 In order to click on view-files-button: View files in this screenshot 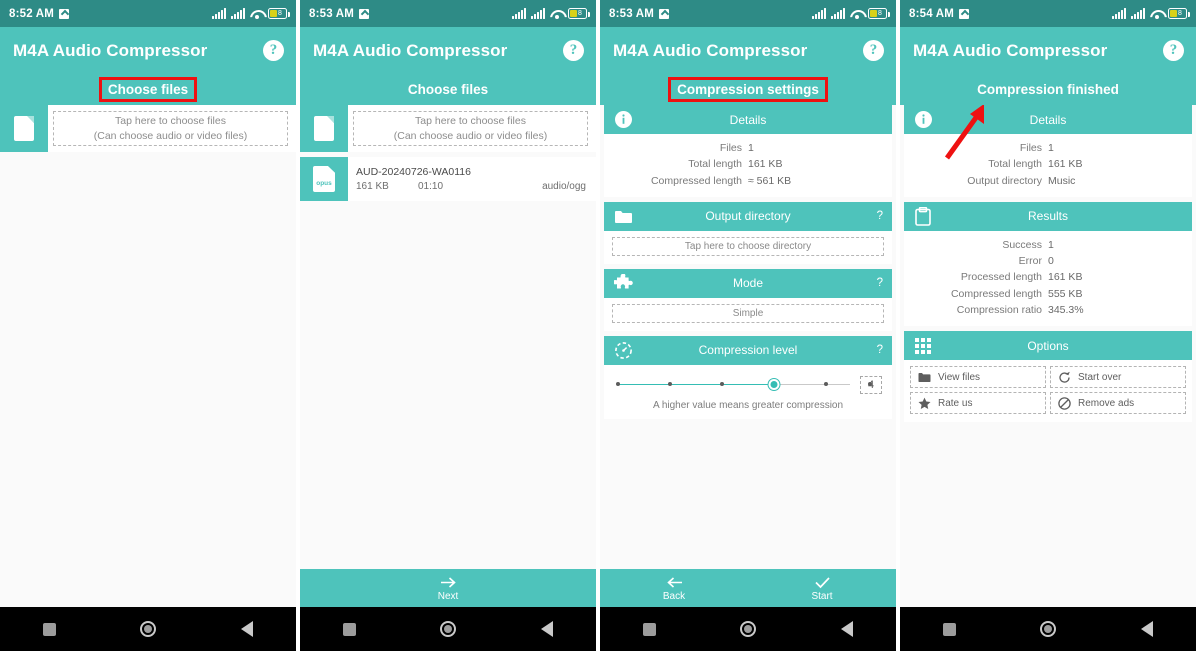, I will do `click(978, 377)`.